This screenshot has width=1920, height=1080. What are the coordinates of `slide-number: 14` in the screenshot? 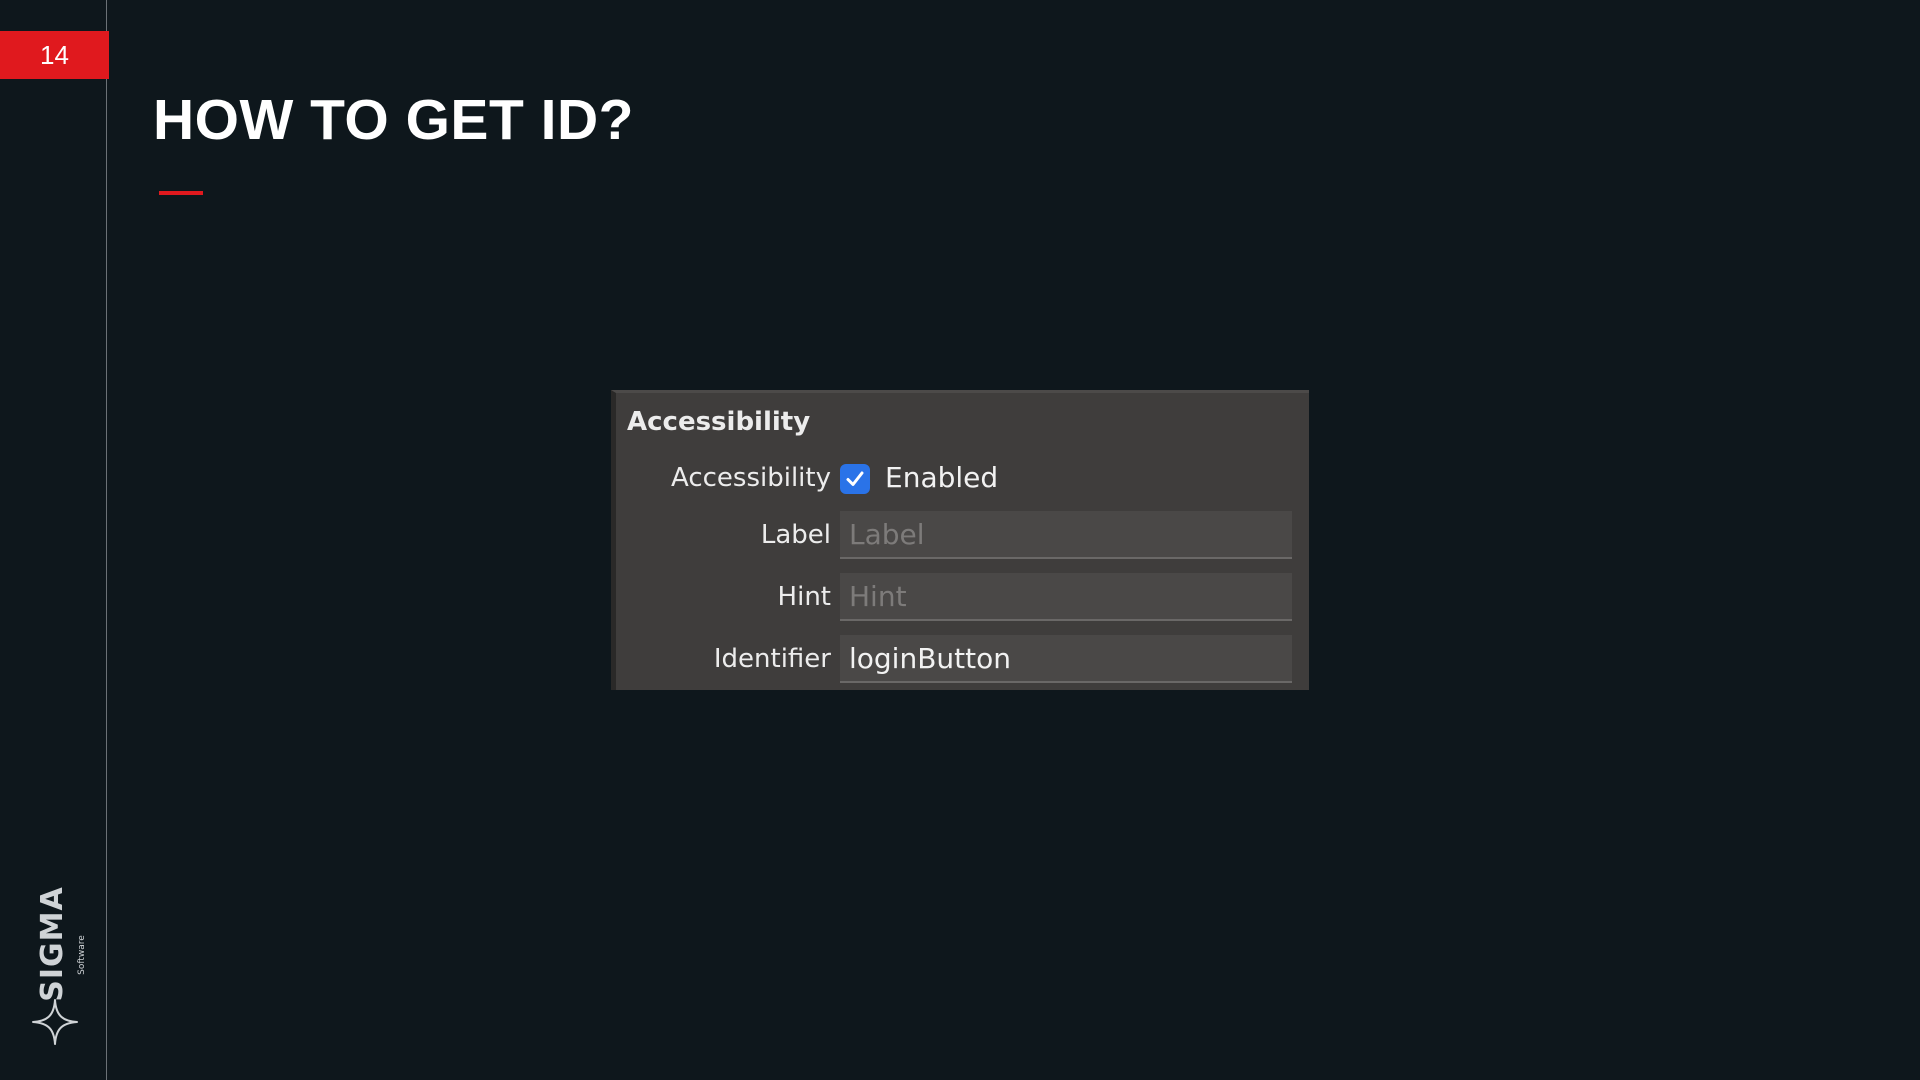 It's located at (54, 55).